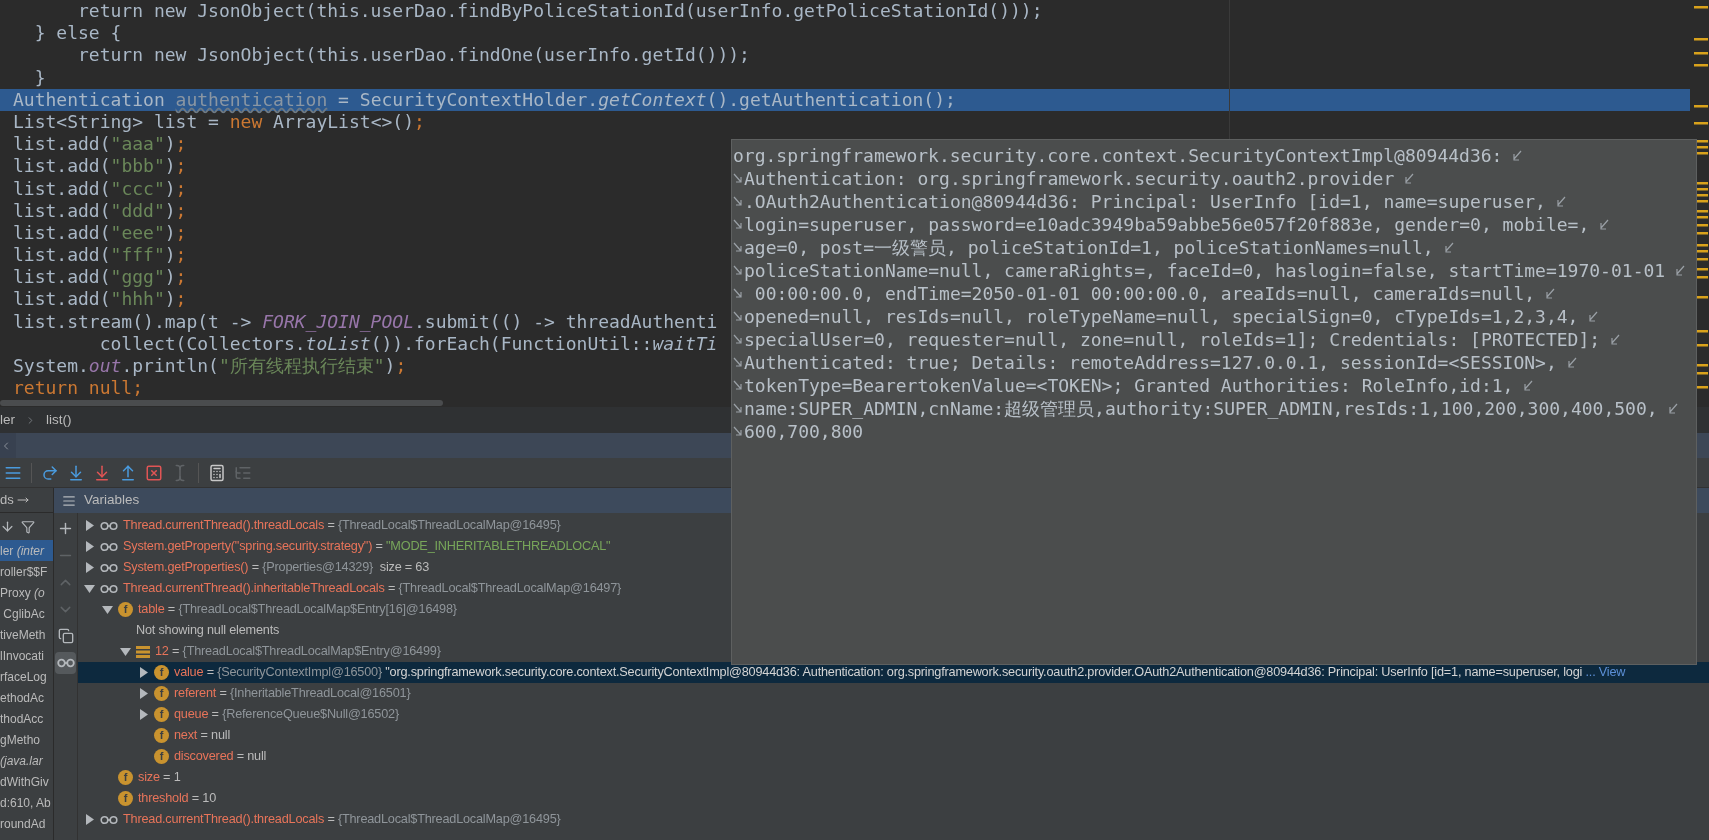 The image size is (1709, 840). Describe the element at coordinates (39, 77) in the screenshot. I see `code-line: }` at that location.